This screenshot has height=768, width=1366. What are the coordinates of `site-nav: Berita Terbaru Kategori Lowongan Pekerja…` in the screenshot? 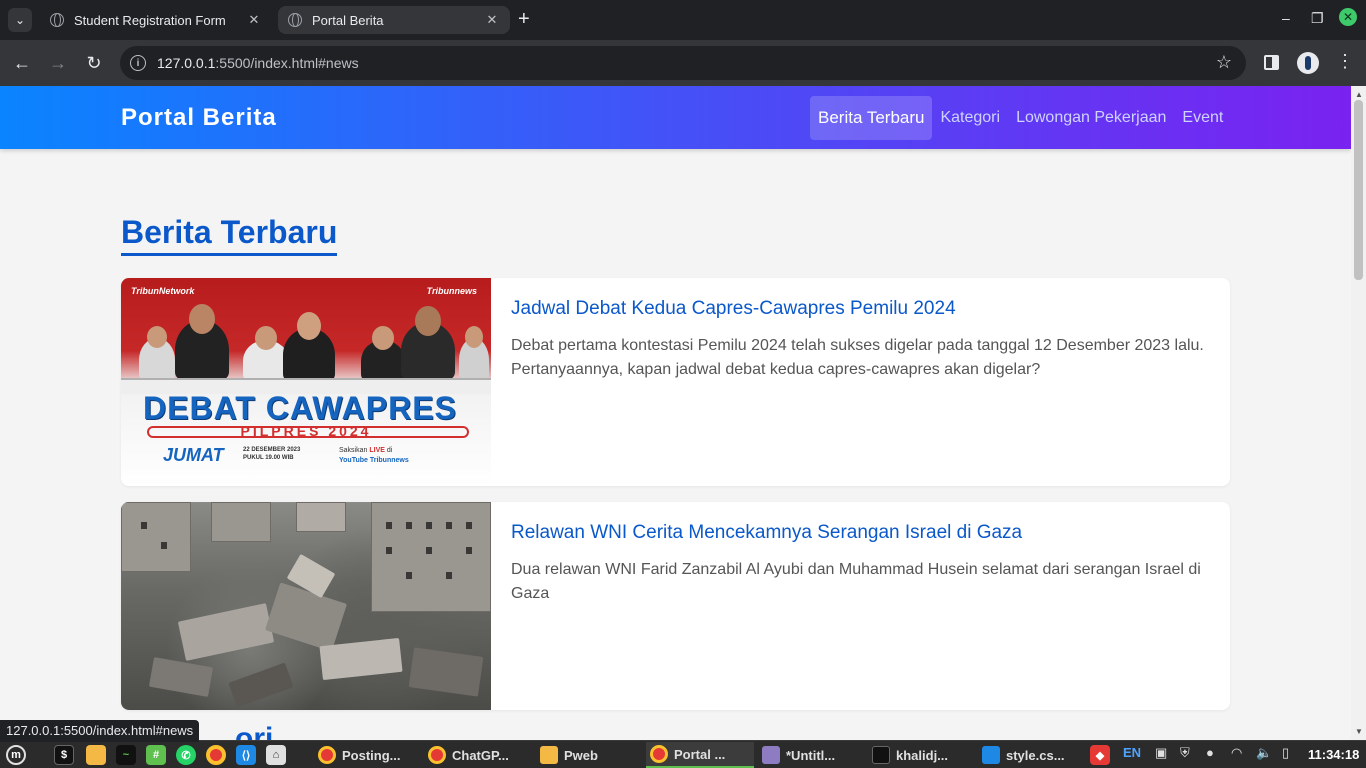 It's located at (1020, 118).